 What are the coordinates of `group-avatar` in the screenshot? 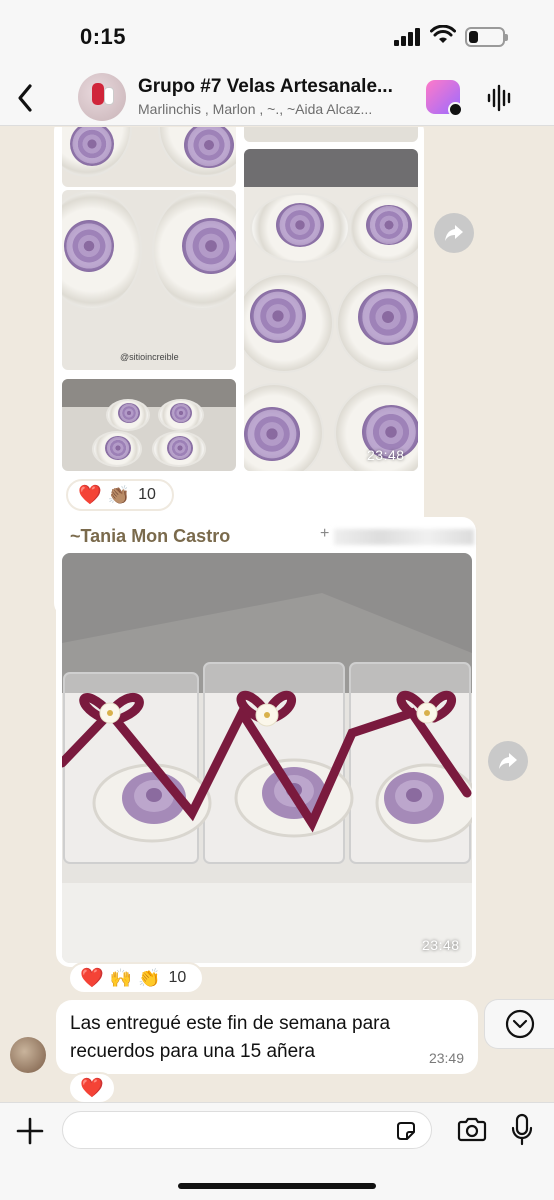 It's located at (102, 97).